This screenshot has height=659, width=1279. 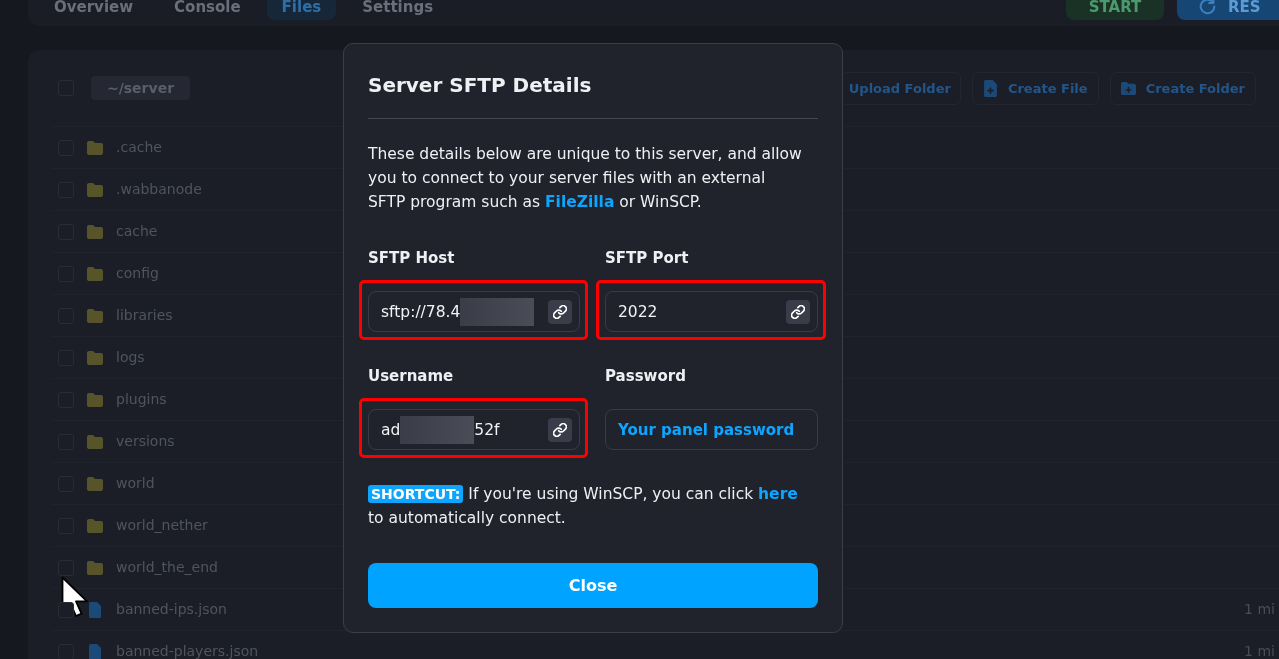 I want to click on file-name: world, so click(x=135, y=483).